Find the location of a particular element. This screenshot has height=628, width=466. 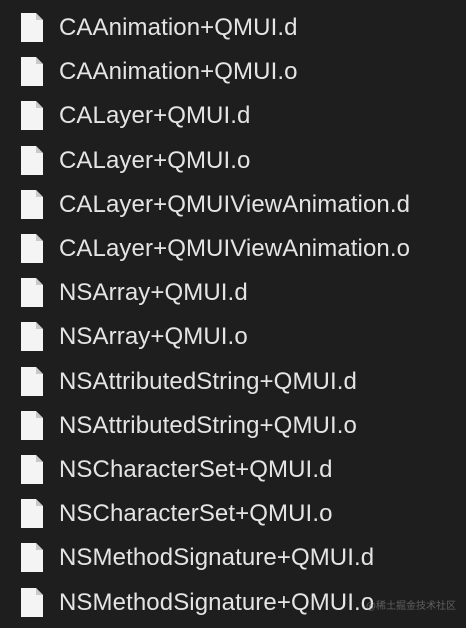

file-name: CAAnimation+QMUI.o is located at coordinates (178, 72).